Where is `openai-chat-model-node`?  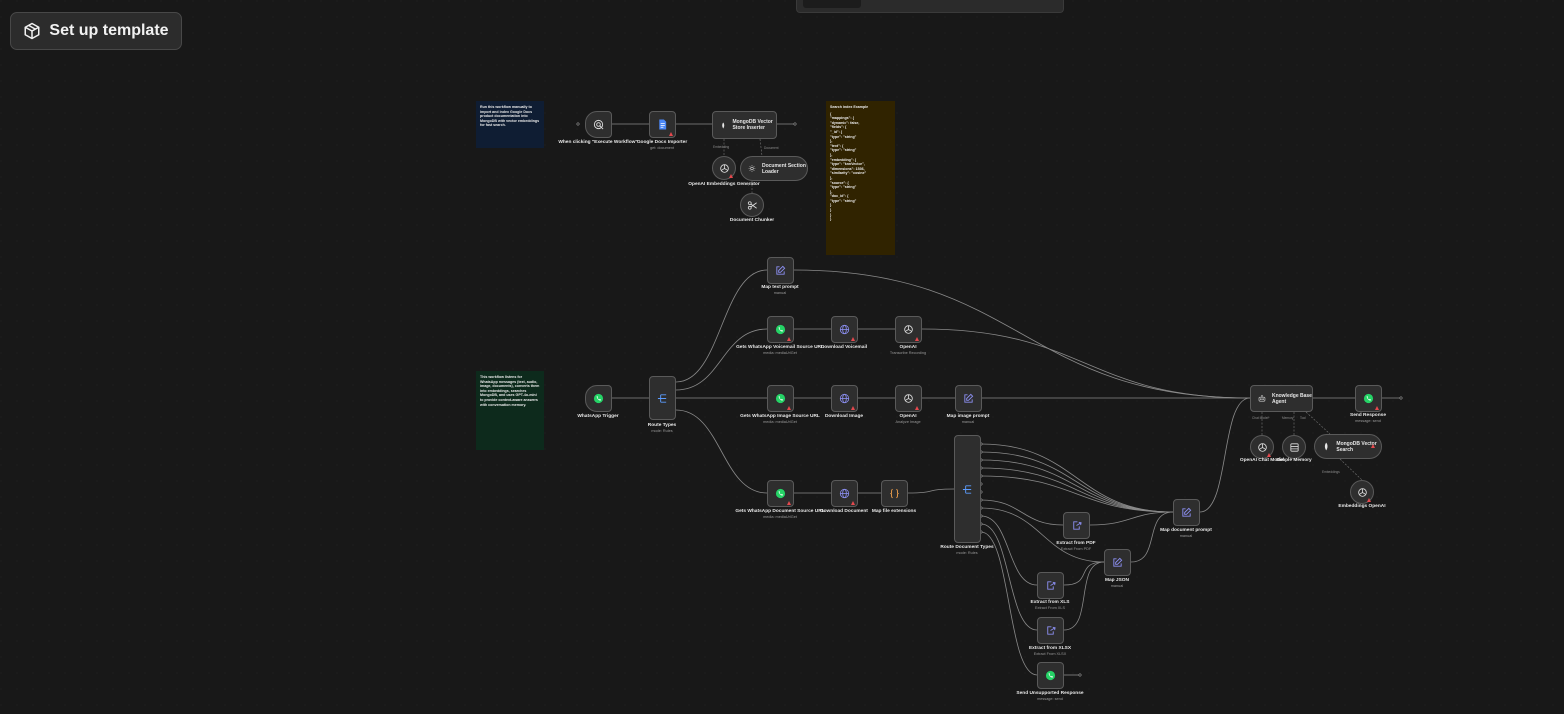
openai-chat-model-node is located at coordinates (1262, 447).